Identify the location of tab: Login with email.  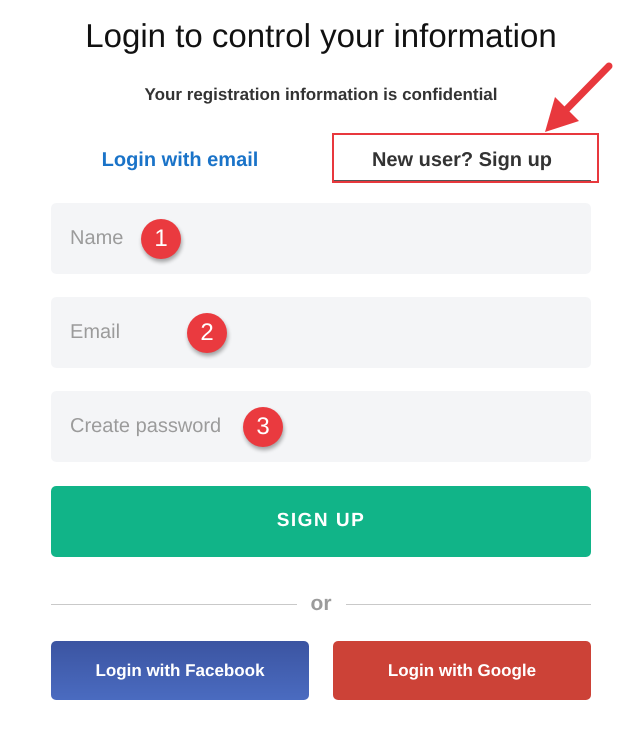
(180, 162).